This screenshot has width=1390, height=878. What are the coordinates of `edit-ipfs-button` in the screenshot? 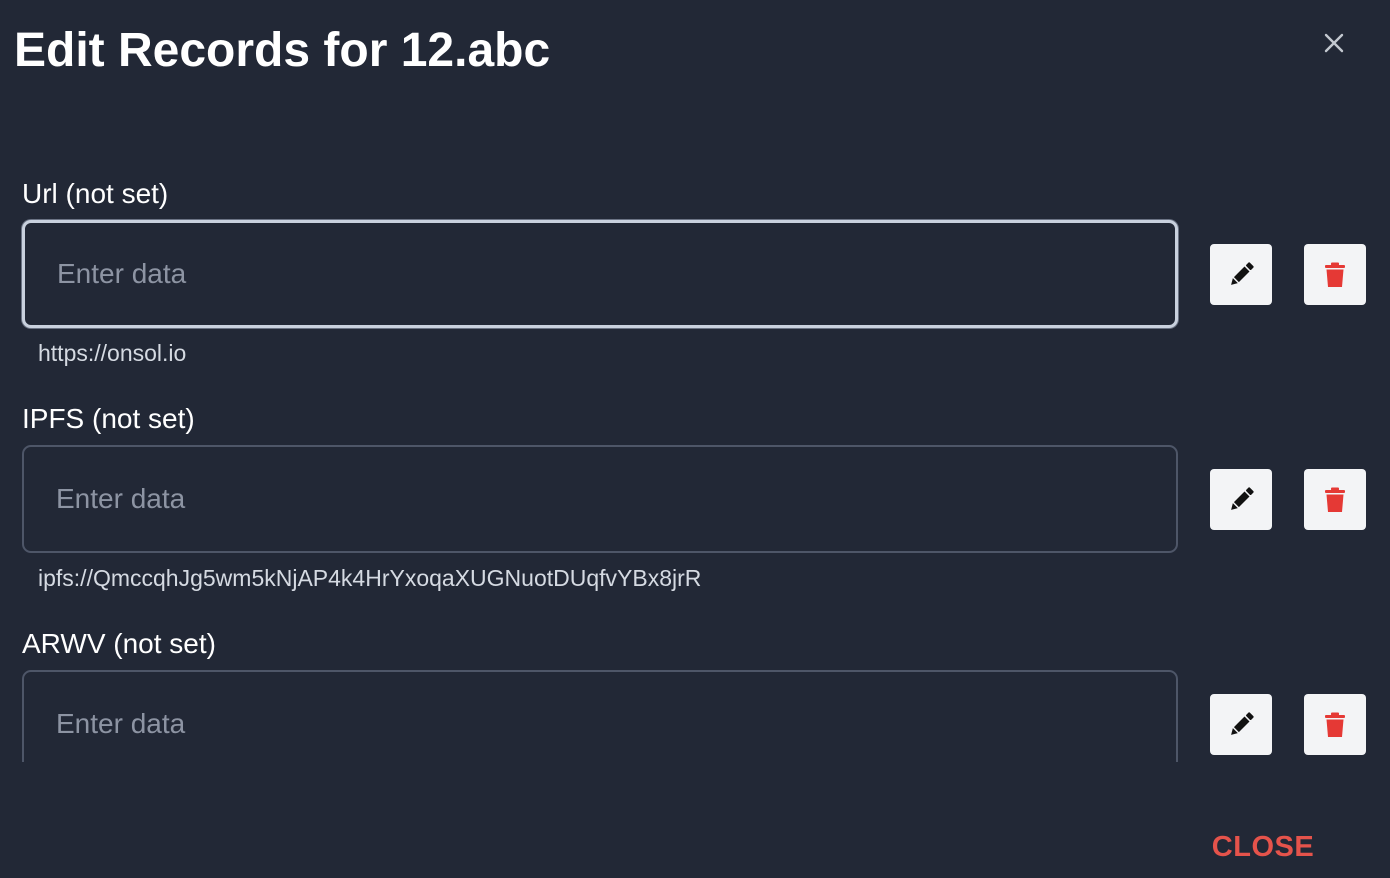 It's located at (1241, 499).